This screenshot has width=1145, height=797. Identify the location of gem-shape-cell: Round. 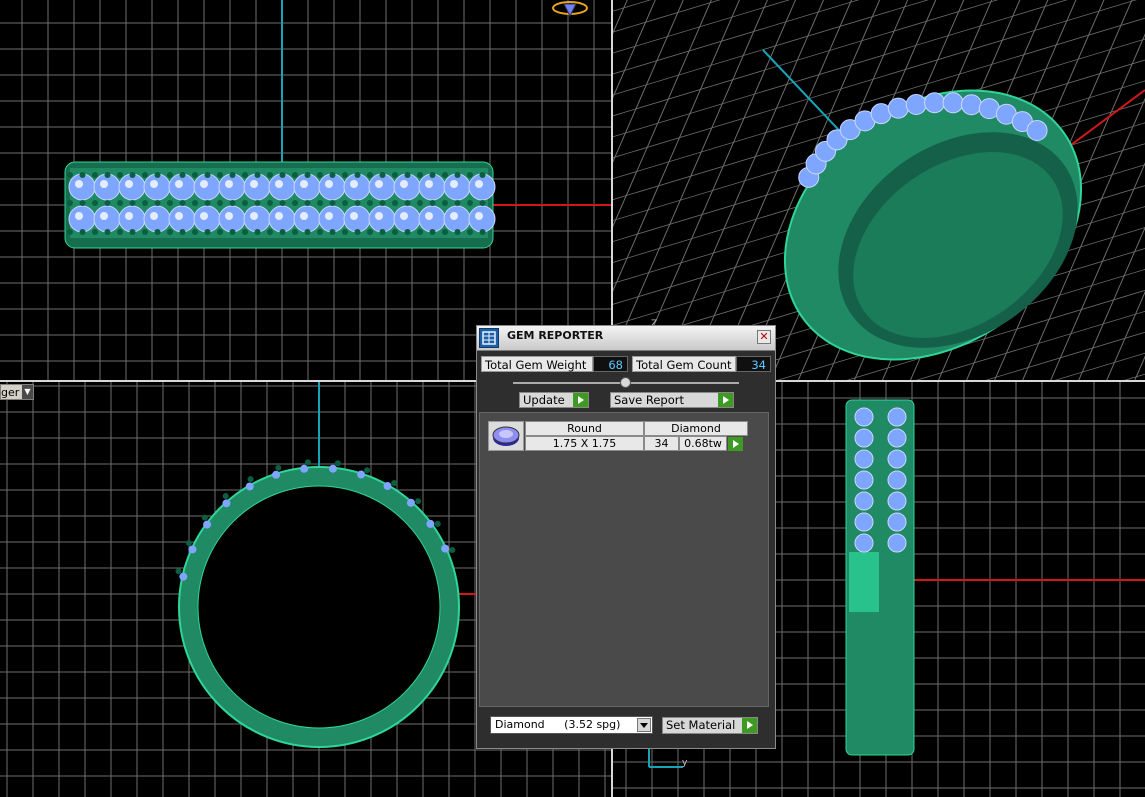
(584, 428).